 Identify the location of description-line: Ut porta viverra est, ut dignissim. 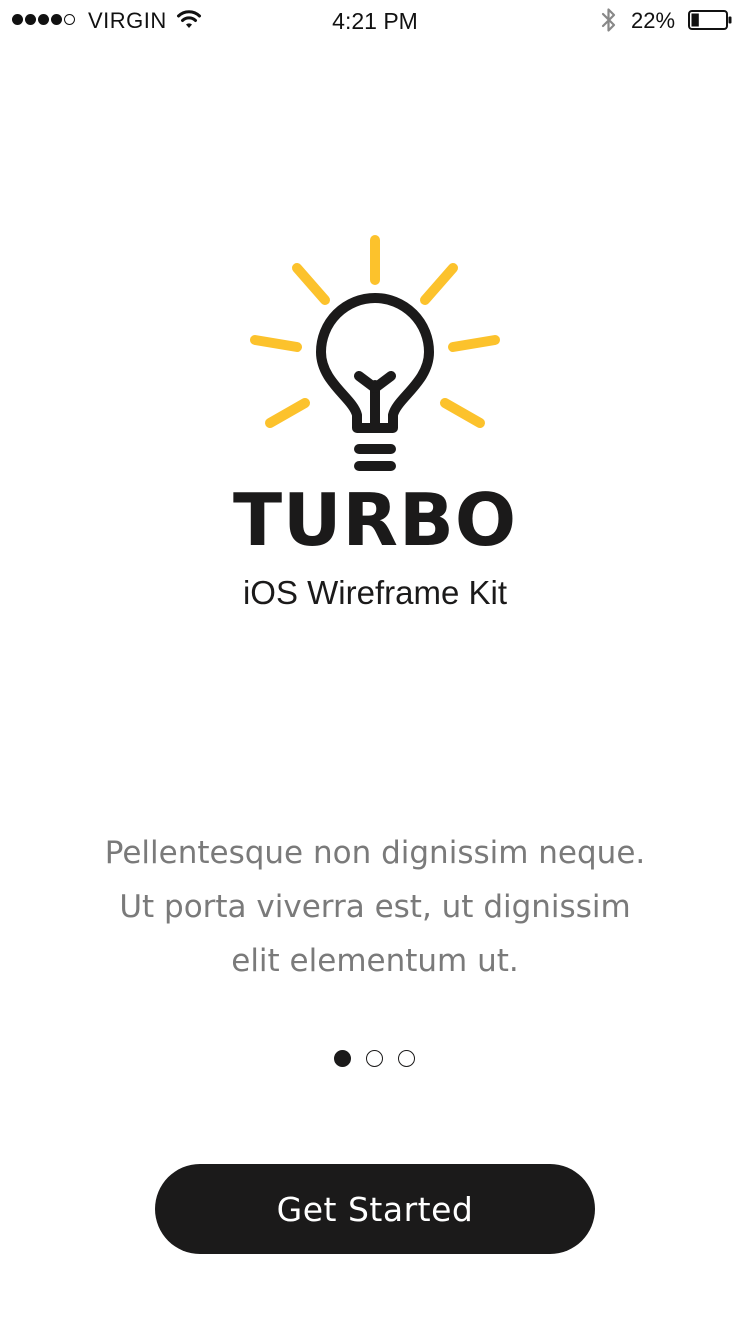
(375, 907).